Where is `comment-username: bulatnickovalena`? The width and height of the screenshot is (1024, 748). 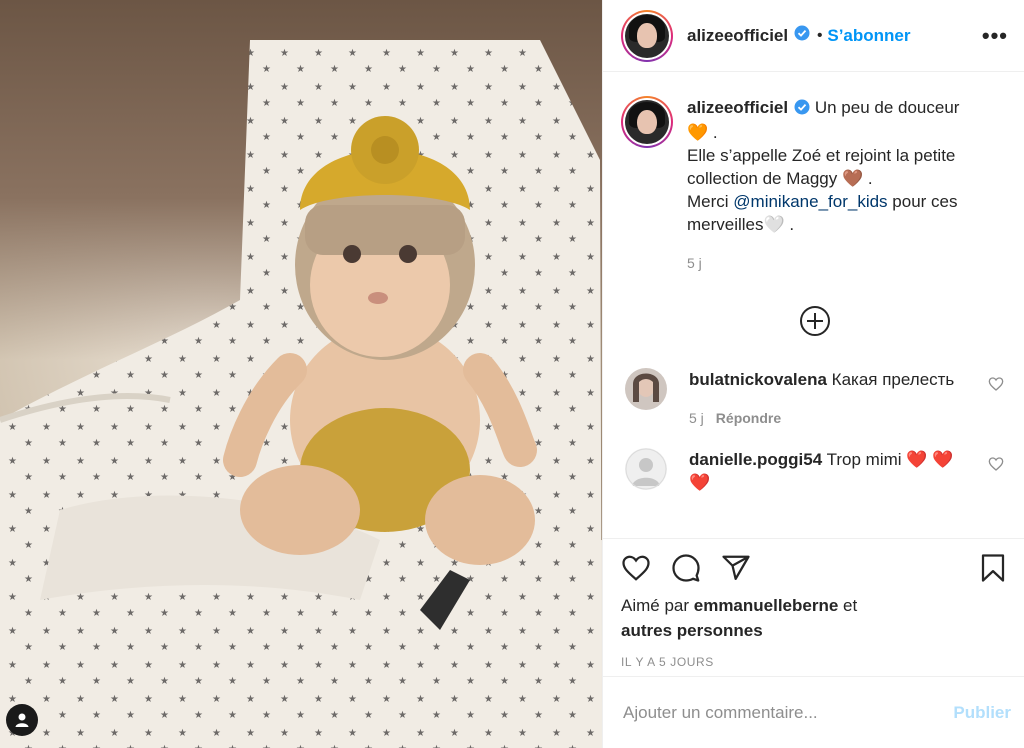 comment-username: bulatnickovalena is located at coordinates (758, 379).